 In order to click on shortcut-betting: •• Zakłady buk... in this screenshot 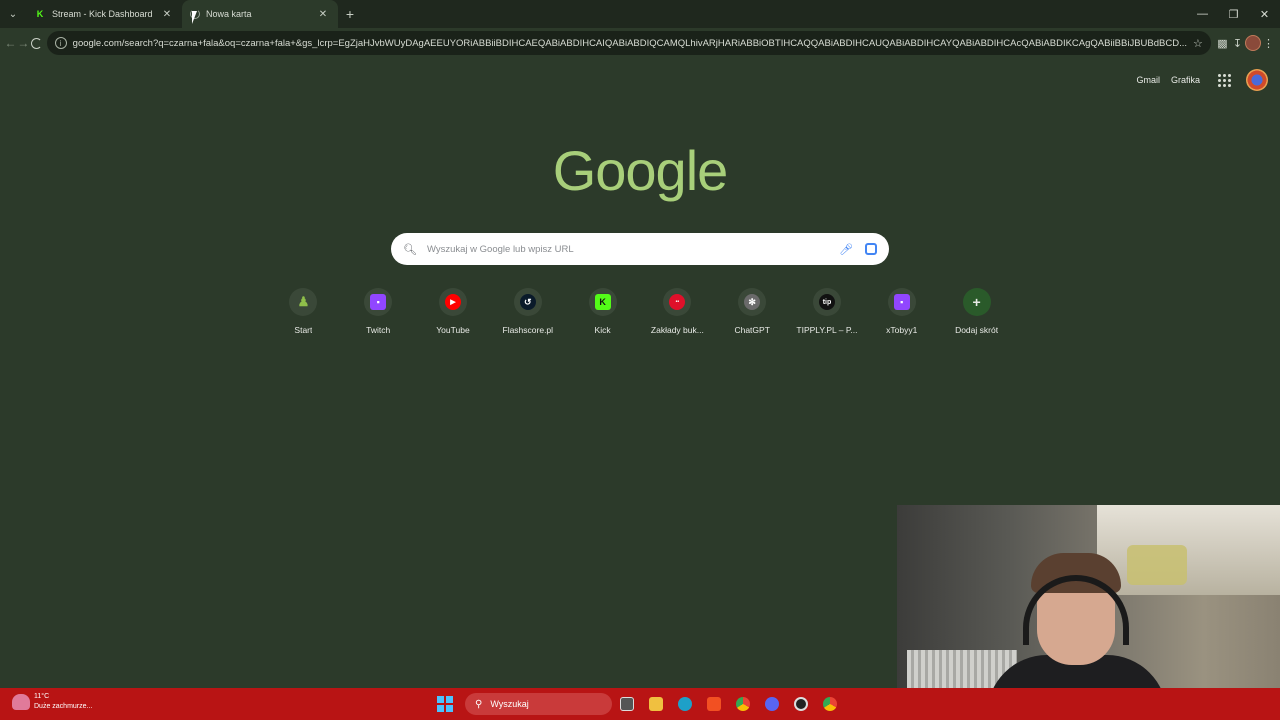, I will do `click(677, 311)`.